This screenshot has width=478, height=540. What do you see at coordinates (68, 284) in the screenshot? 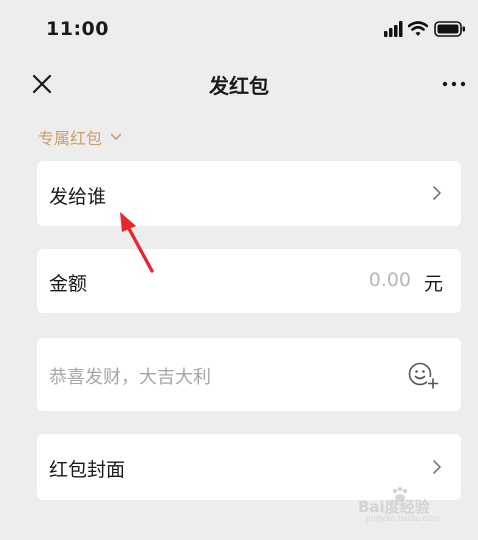
I see `amount-label: 金额` at bounding box center [68, 284].